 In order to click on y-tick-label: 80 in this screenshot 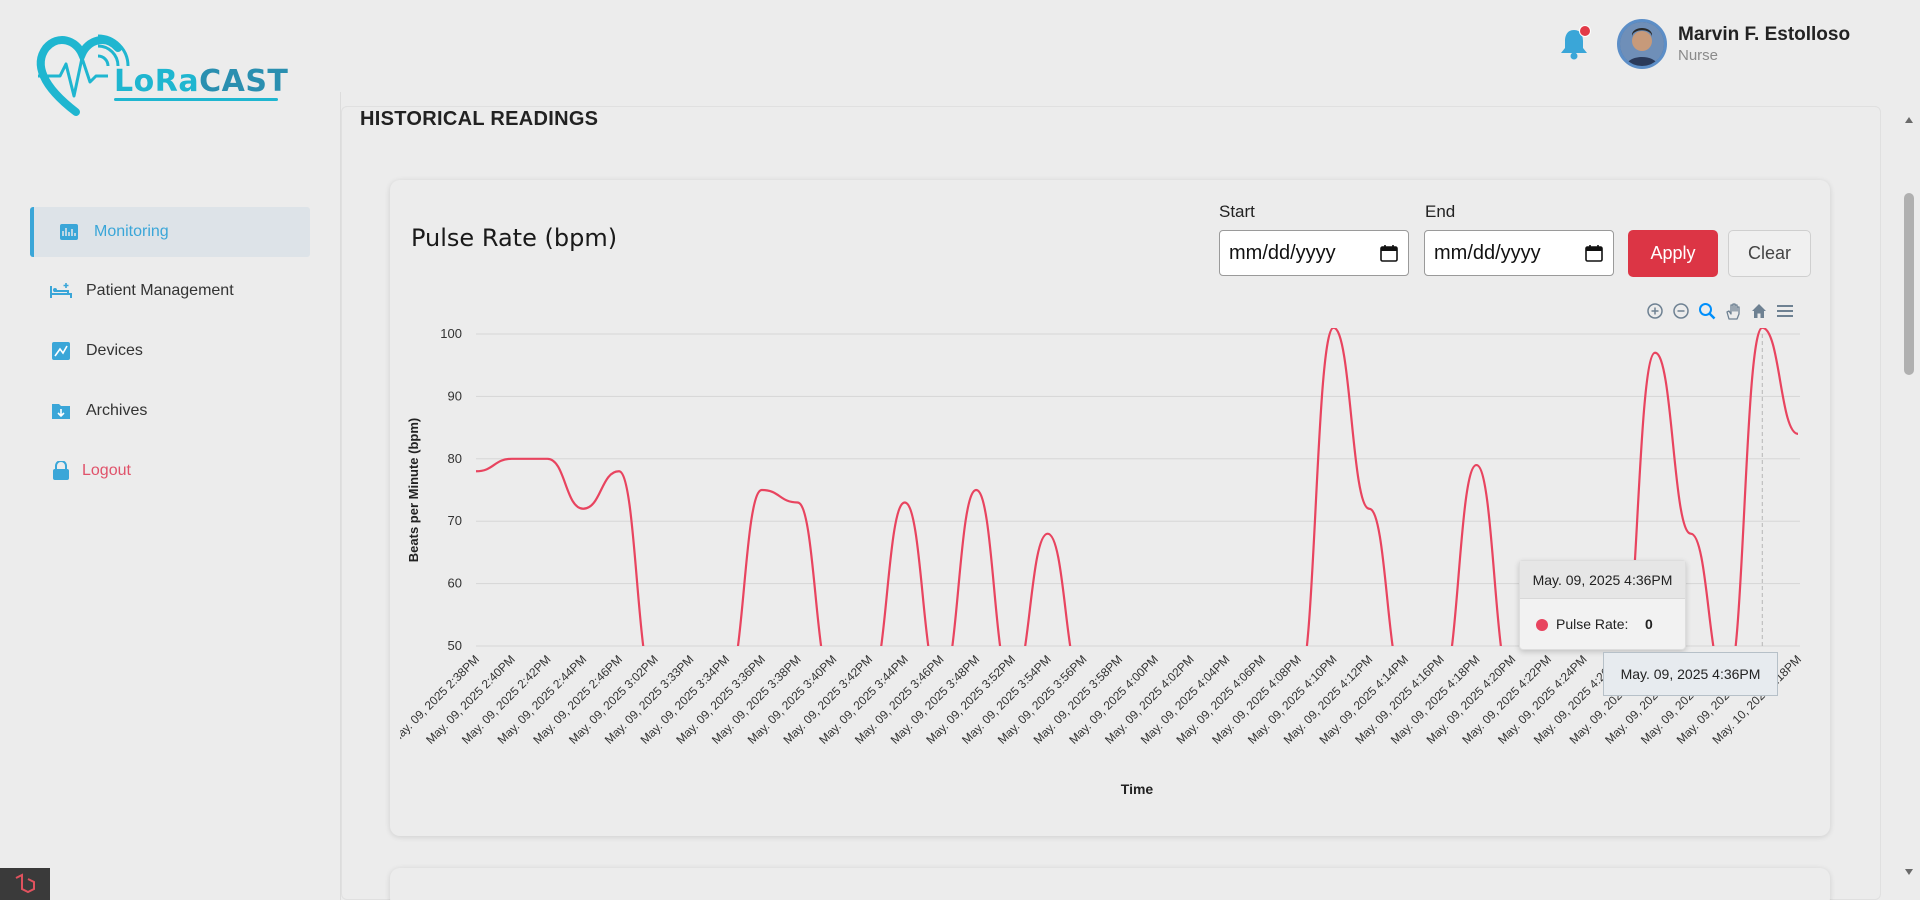, I will do `click(455, 458)`.